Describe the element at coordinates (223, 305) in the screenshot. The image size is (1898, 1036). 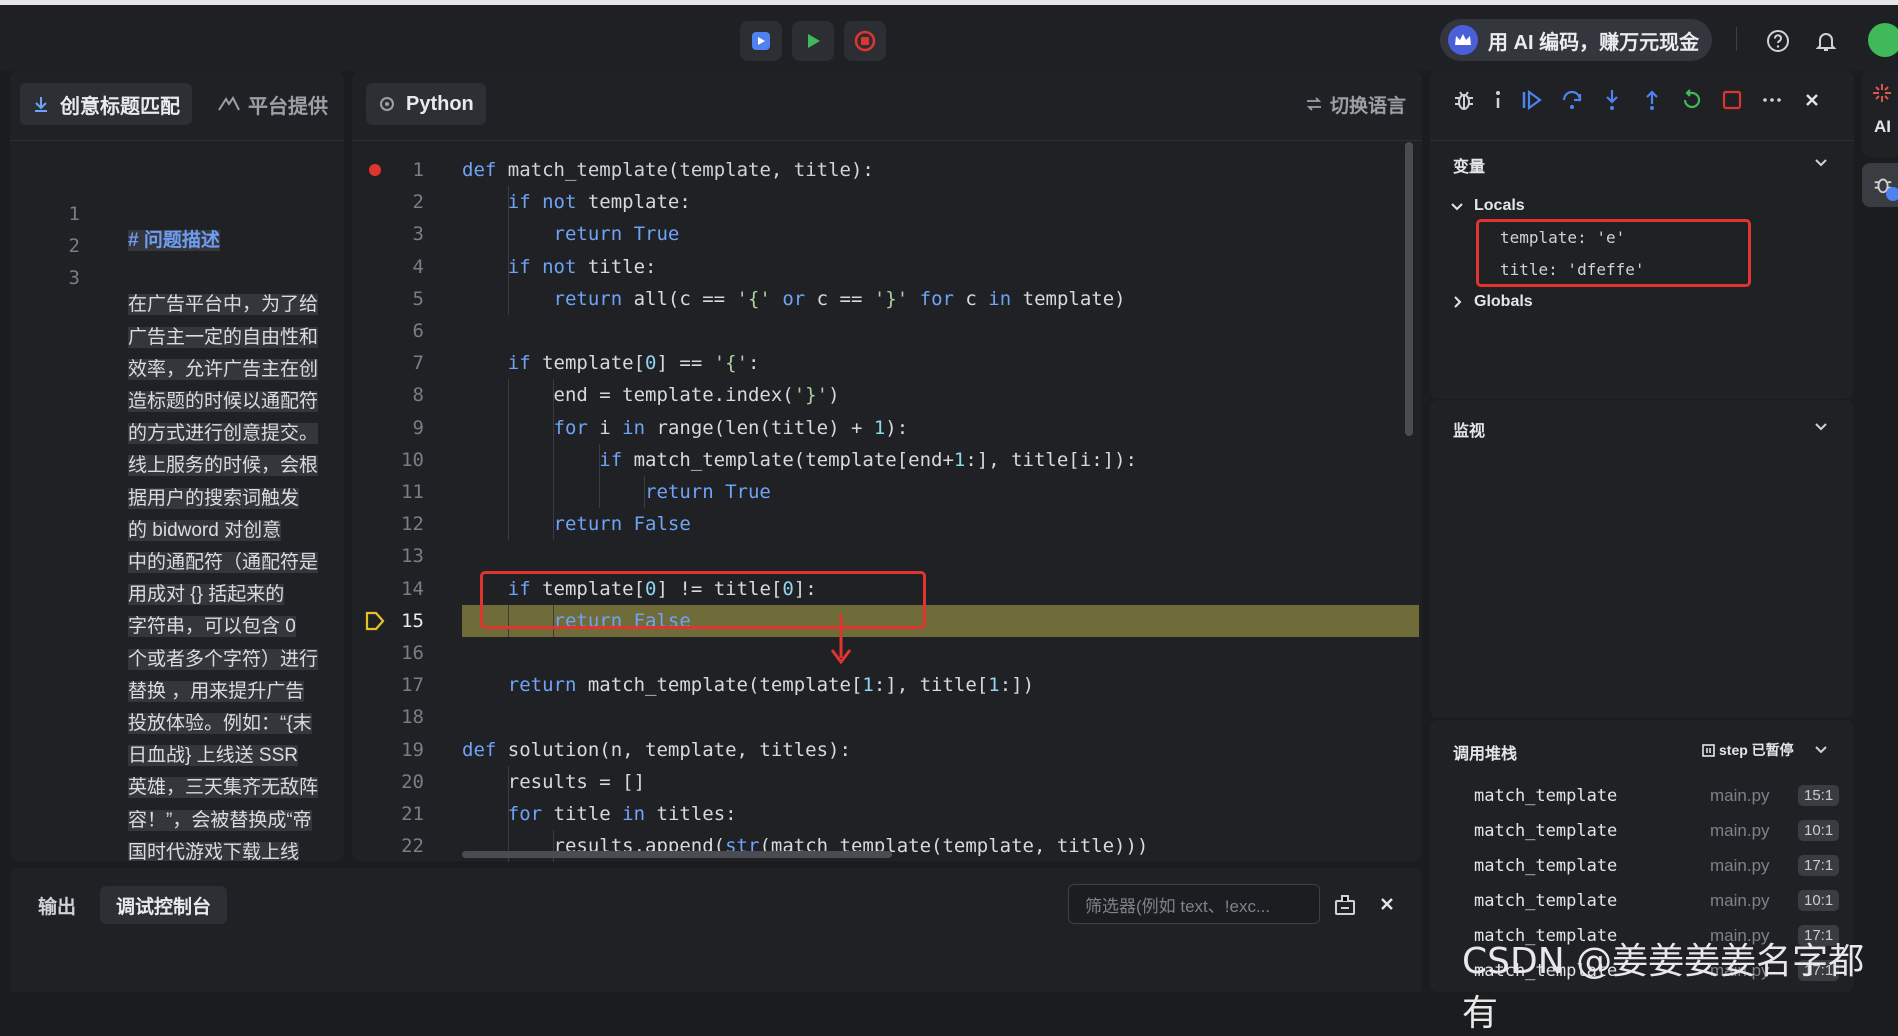
I see `description-line: 在广告平台中，为了给` at that location.